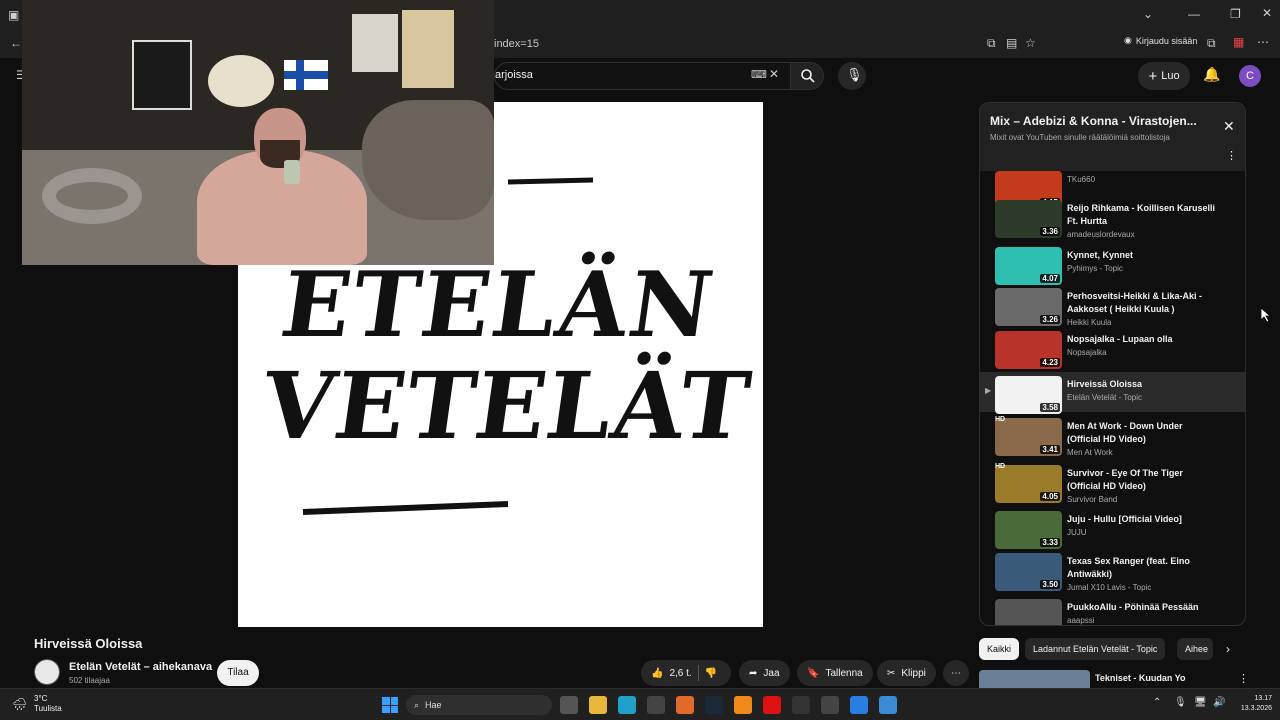  I want to click on close-window-icon: ✕, so click(1267, 13).